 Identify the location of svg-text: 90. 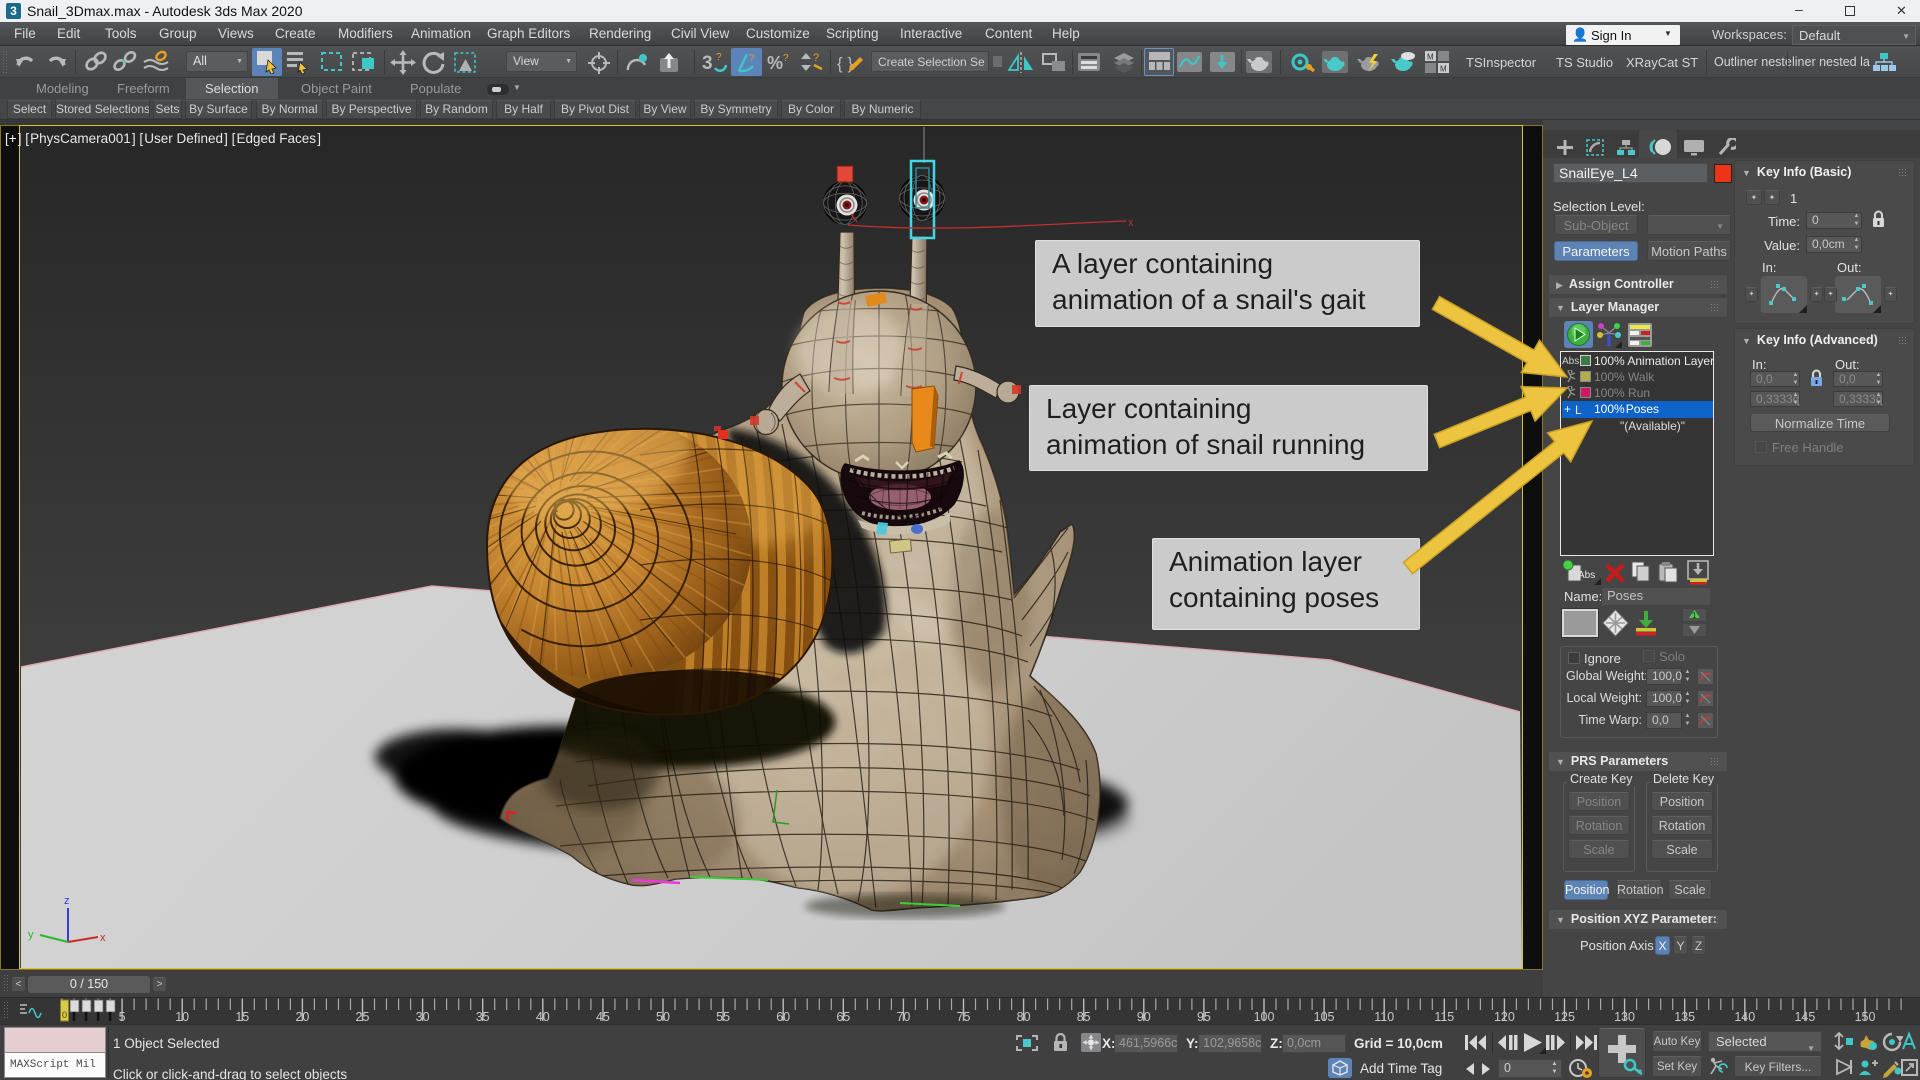
(1144, 1017).